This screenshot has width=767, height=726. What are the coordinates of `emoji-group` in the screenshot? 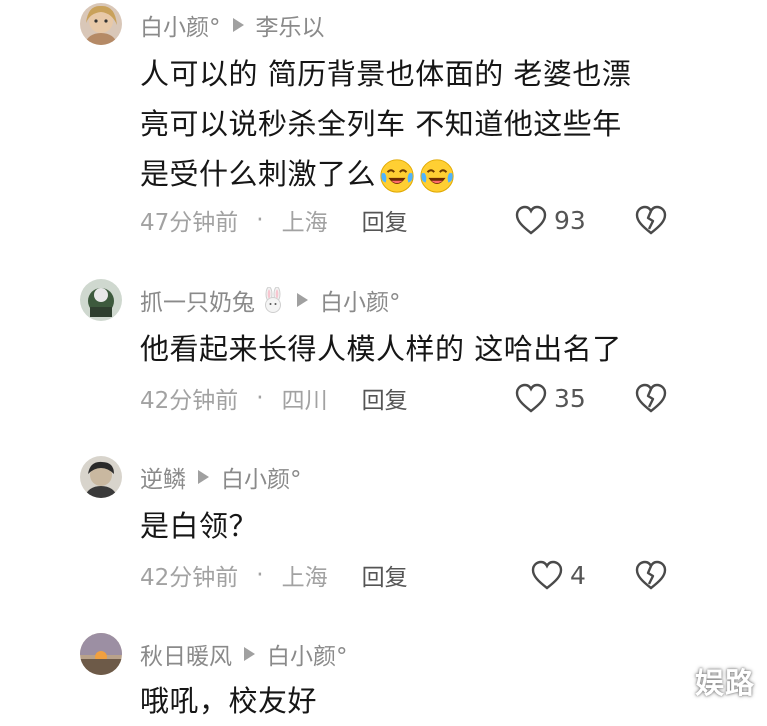 It's located at (416, 176).